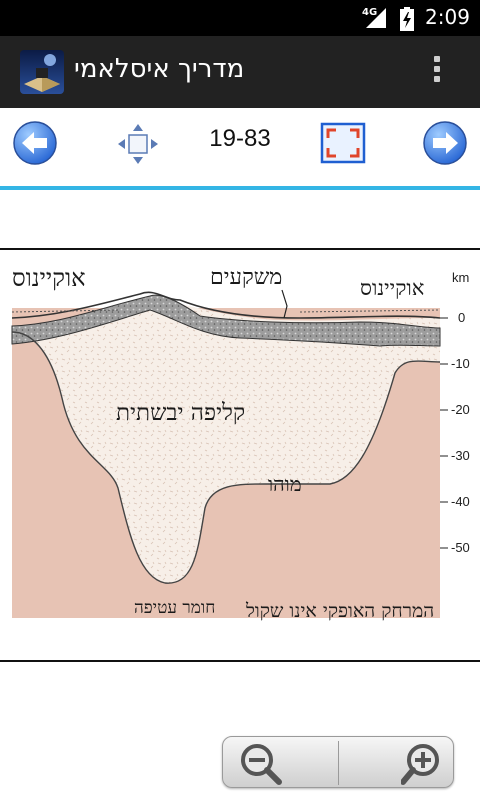  What do you see at coordinates (159, 69) in the screenshot?
I see `app-title: מדריך איסלאמי` at bounding box center [159, 69].